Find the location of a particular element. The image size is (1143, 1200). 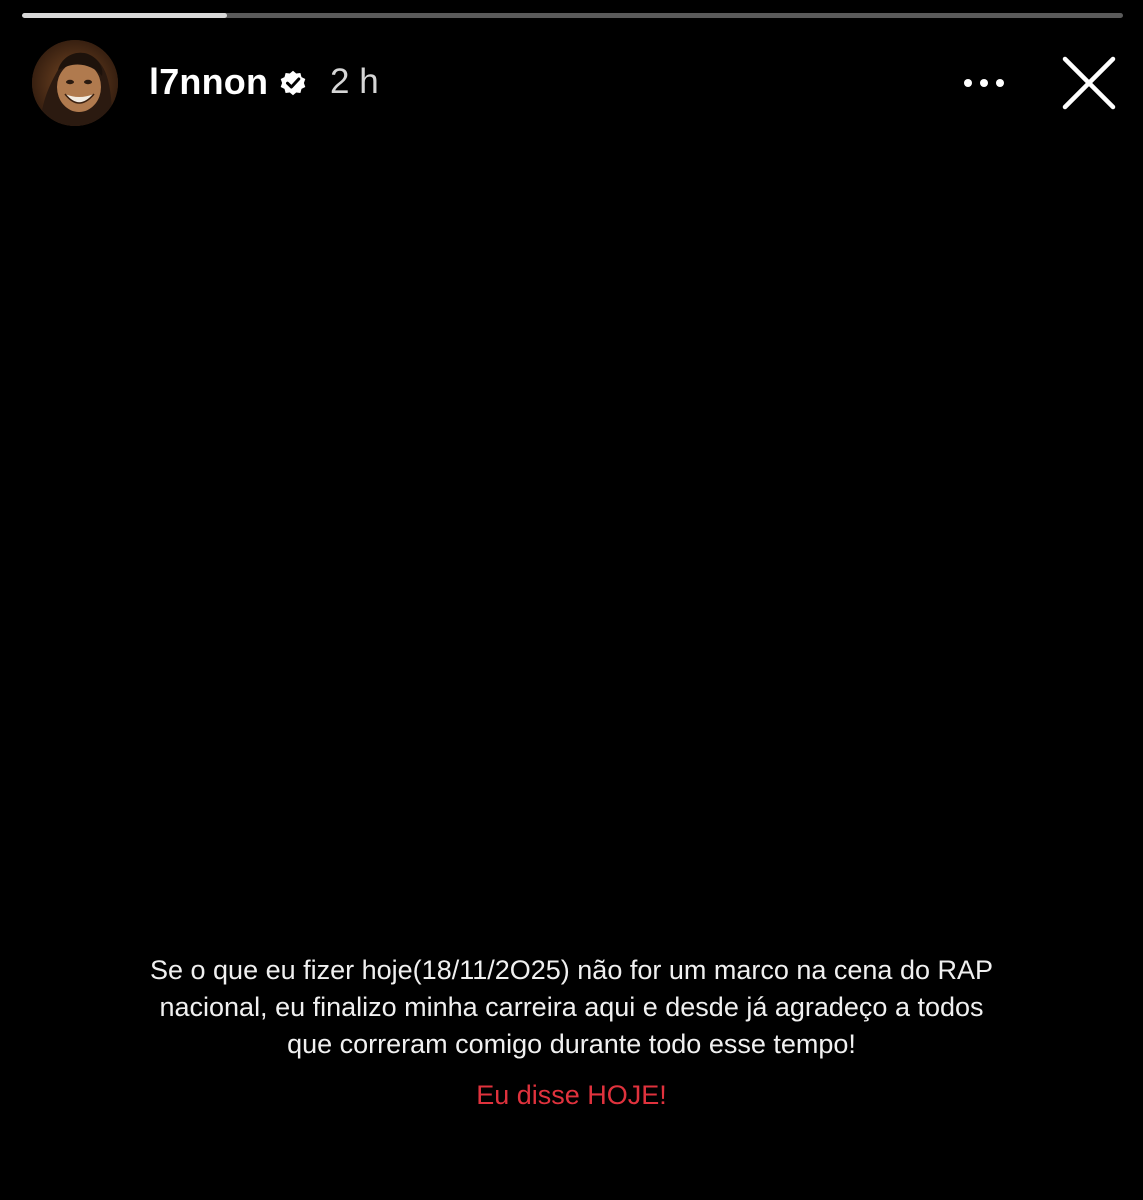

close-icon is located at coordinates (1089, 83).